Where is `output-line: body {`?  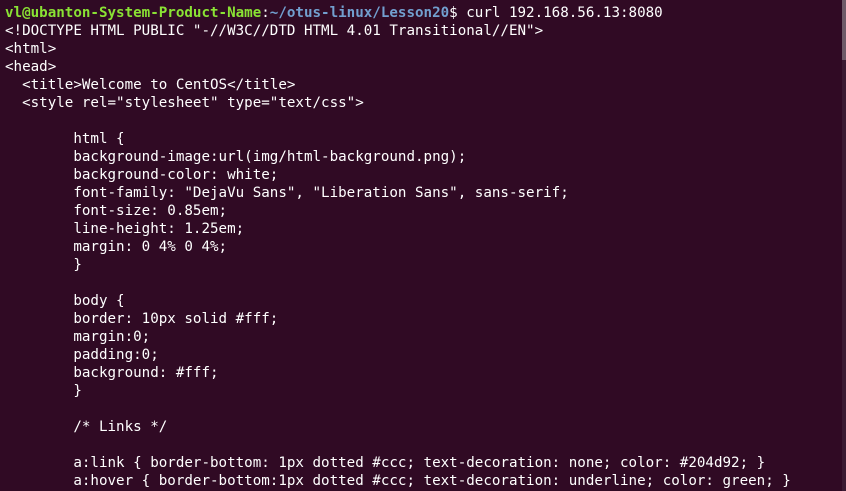
output-line: body { is located at coordinates (65, 301).